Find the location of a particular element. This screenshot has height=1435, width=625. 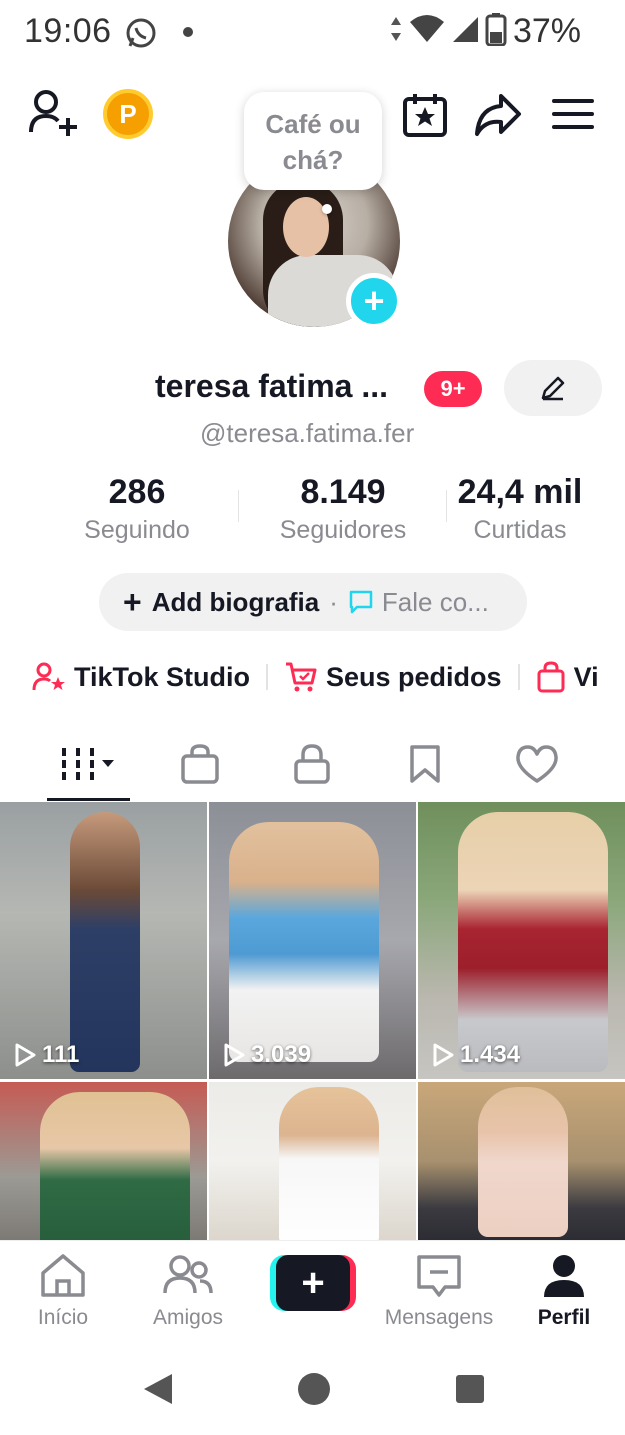

shortcut-label: Vi is located at coordinates (586, 676).